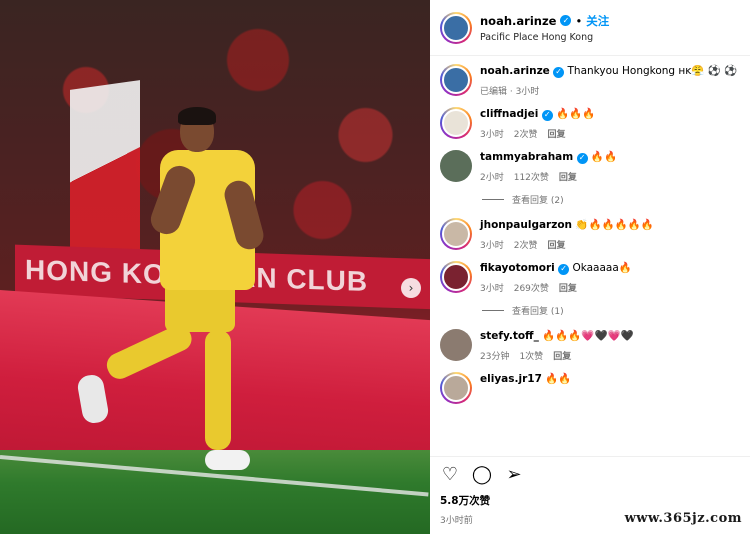 The image size is (750, 534). I want to click on comment-time: 2小时, so click(492, 178).